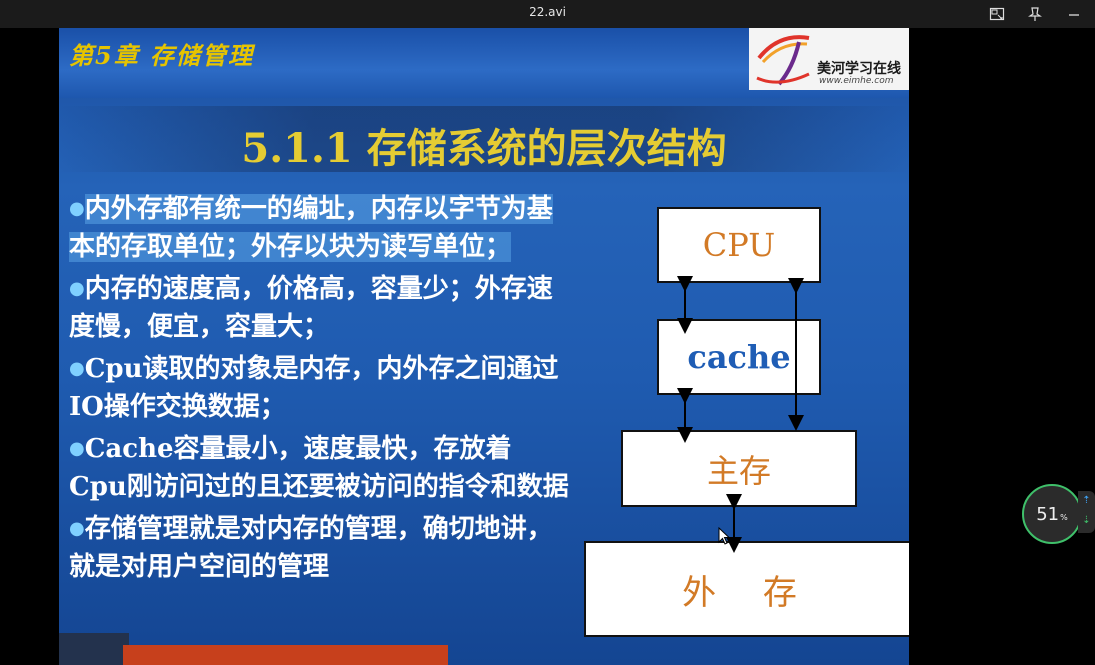 This screenshot has width=1095, height=665. What do you see at coordinates (859, 69) in the screenshot?
I see `logo-name: 美河学习在线` at bounding box center [859, 69].